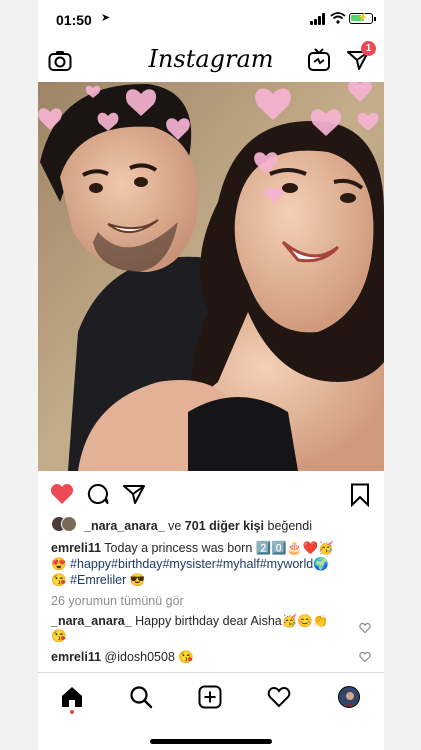 This screenshot has height=750, width=421. I want to click on share-icon, so click(134, 494).